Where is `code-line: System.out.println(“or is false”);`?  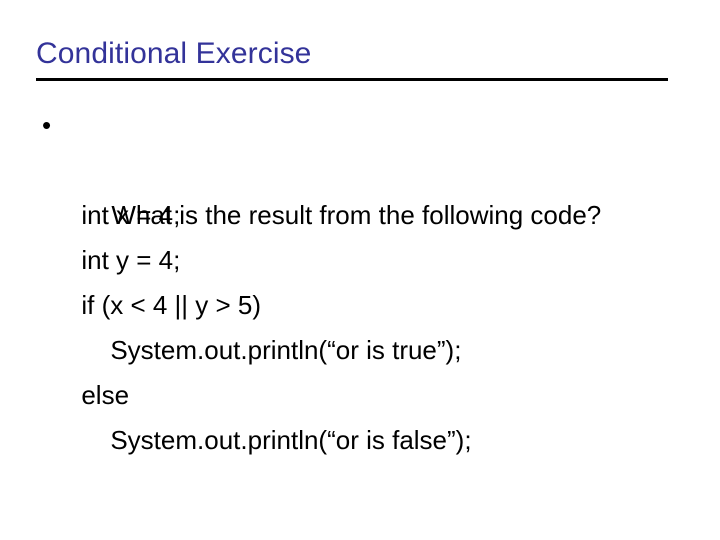
code-line: System.out.println(“or is false”); is located at coordinates (366, 414).